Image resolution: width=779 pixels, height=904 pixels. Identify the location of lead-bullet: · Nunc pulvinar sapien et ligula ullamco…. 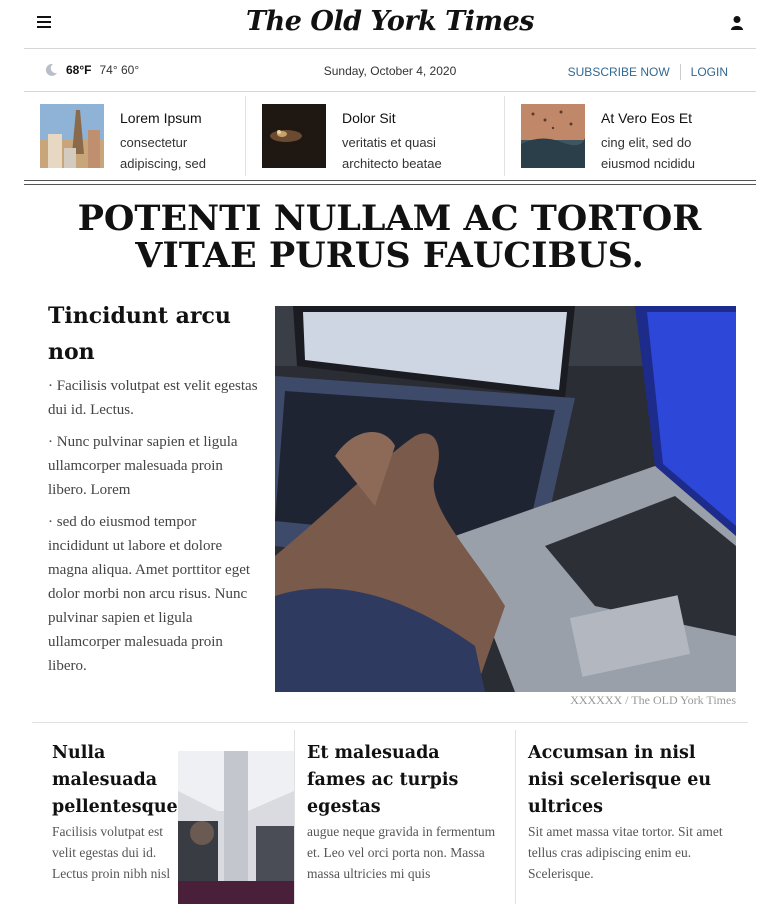
(143, 466).